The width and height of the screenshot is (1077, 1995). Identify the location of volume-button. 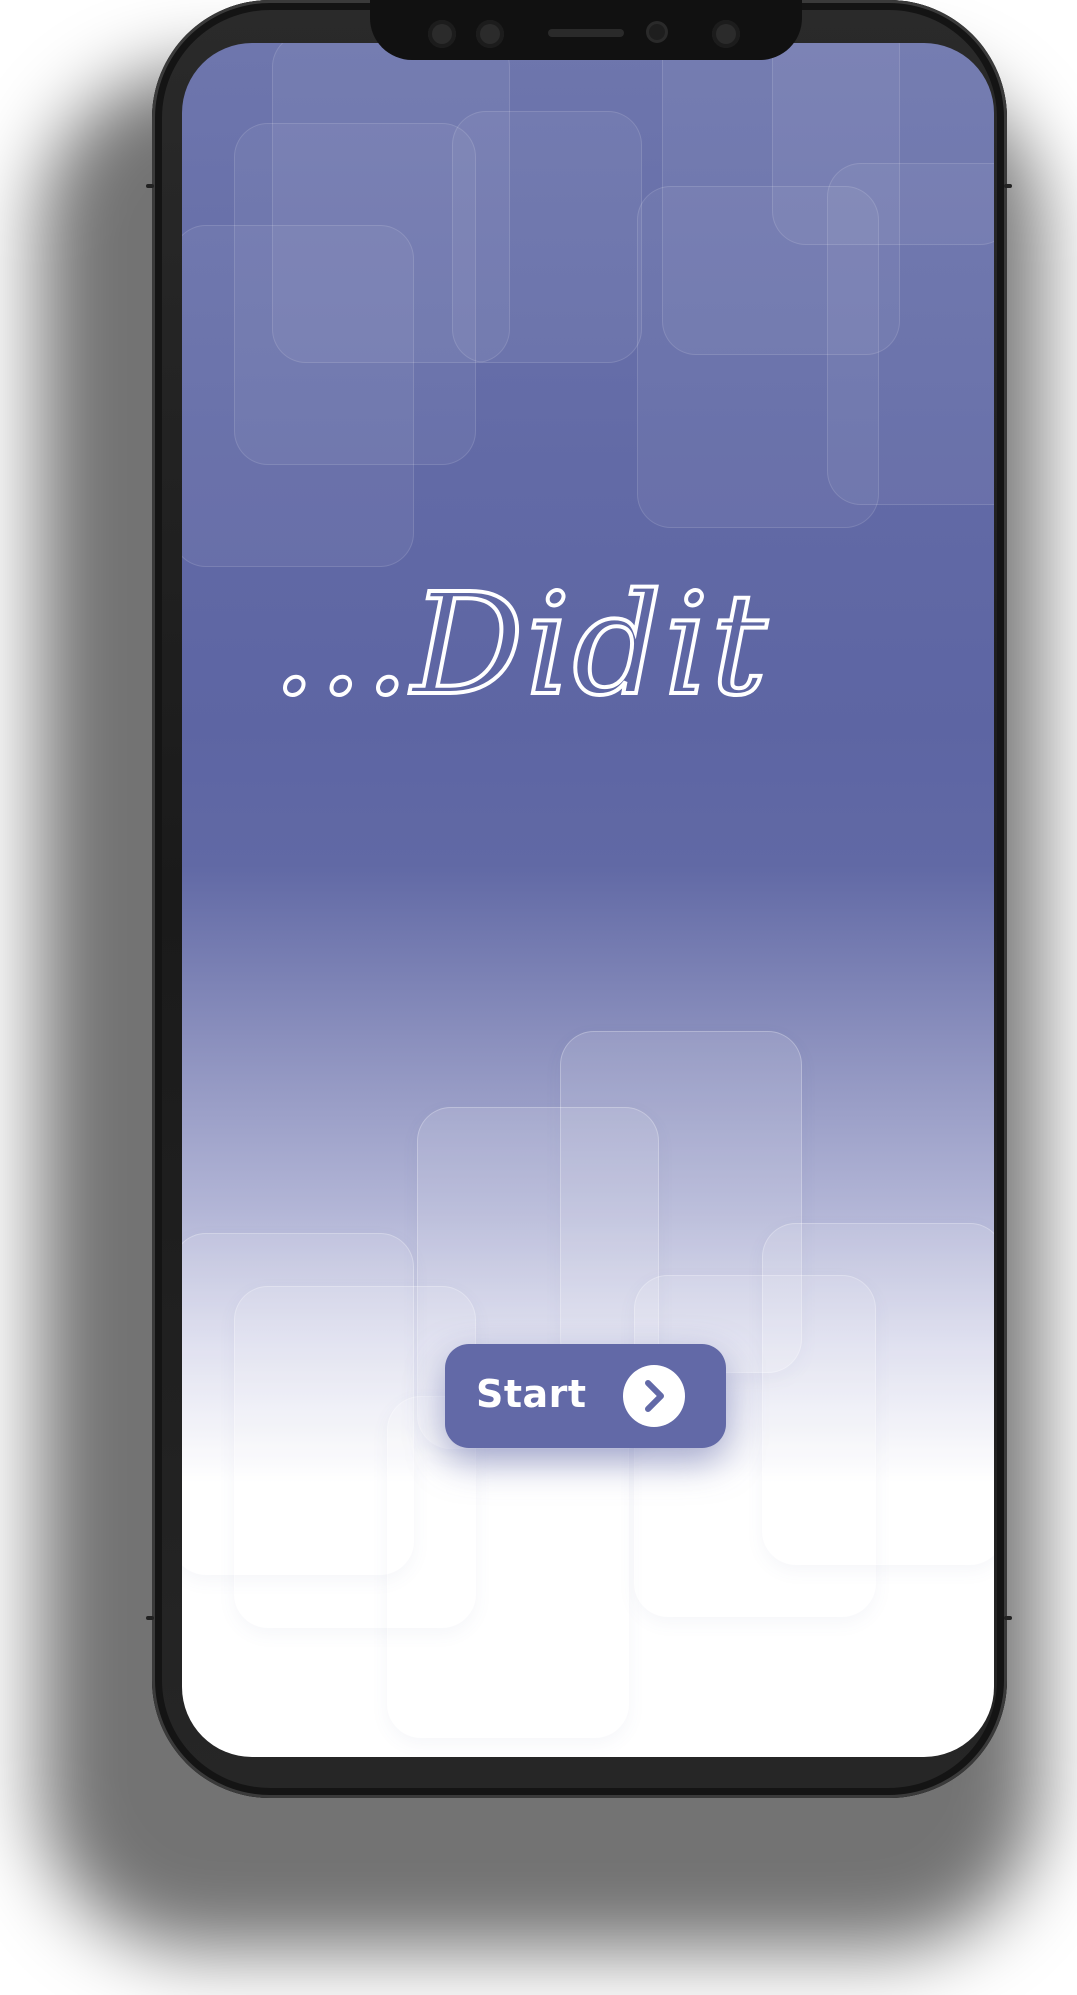
(150, 186).